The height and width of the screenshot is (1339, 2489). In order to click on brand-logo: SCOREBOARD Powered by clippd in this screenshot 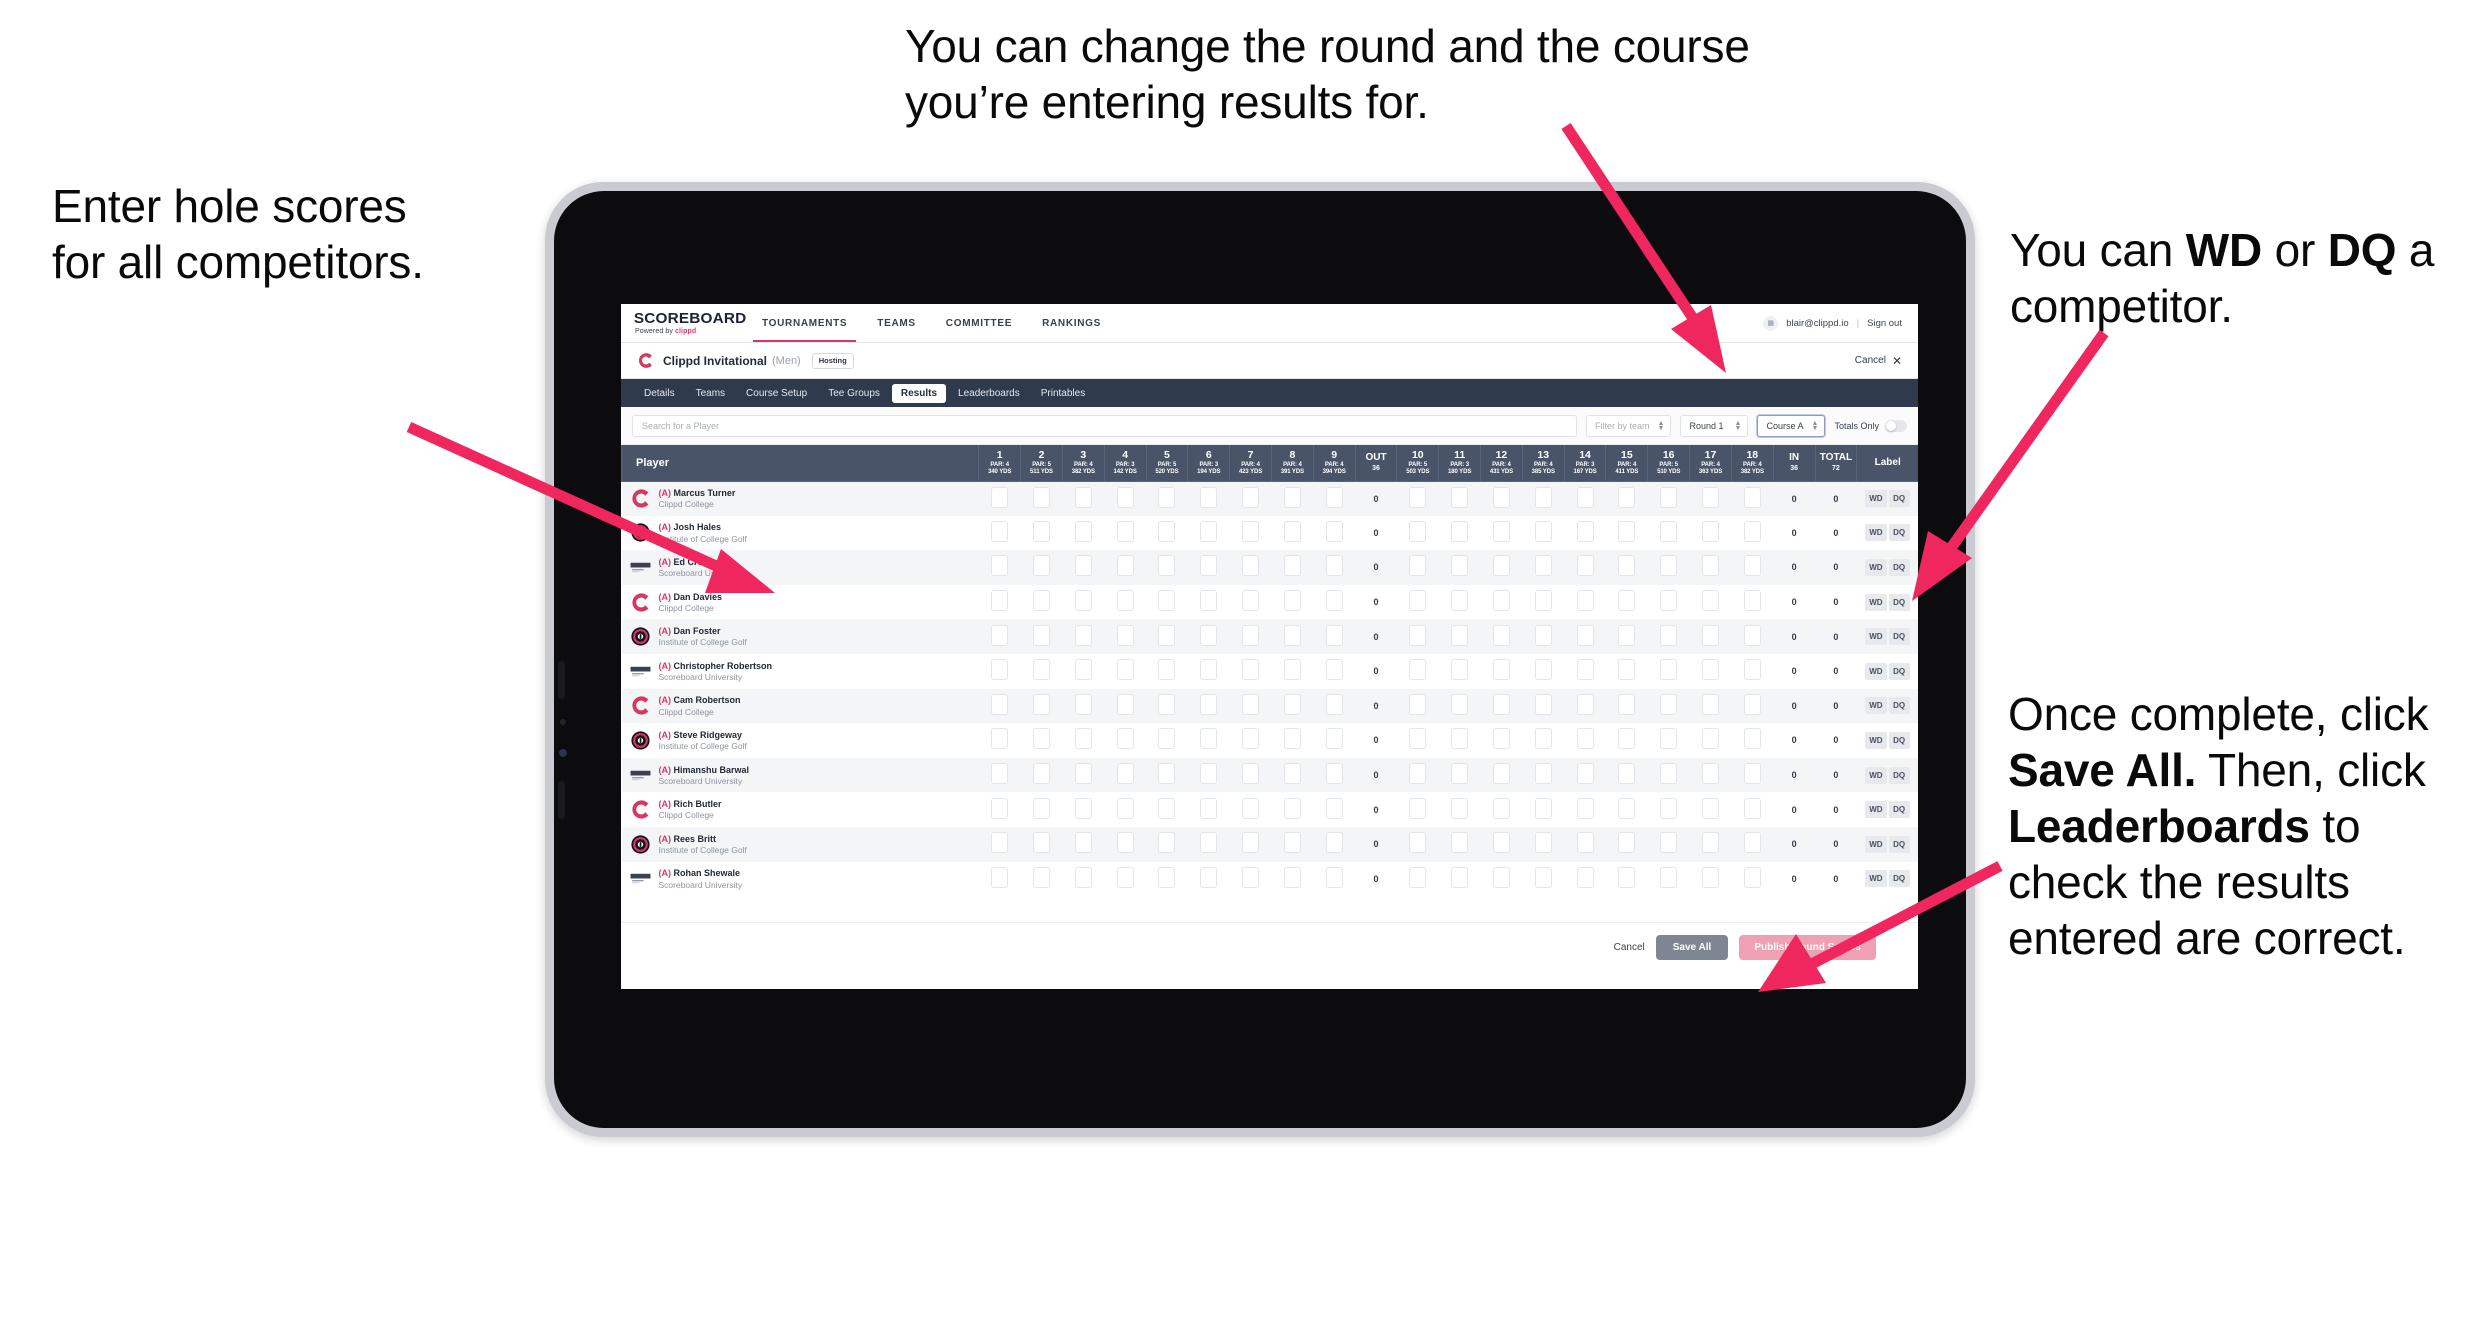, I will do `click(684, 323)`.